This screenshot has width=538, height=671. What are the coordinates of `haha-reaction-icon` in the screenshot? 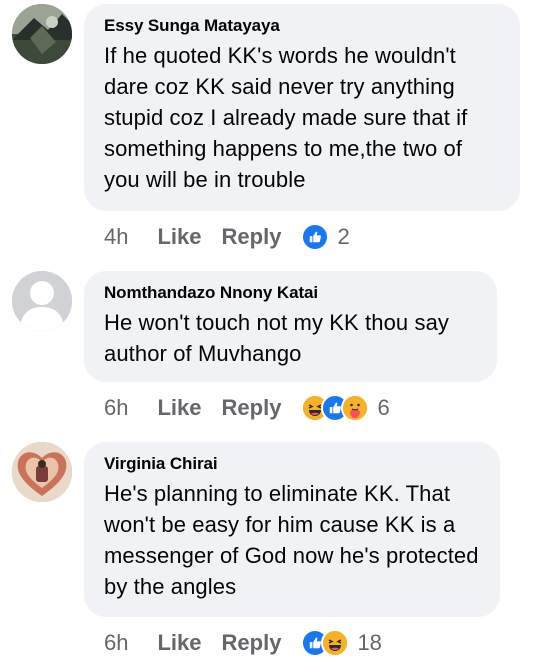 It's located at (335, 643).